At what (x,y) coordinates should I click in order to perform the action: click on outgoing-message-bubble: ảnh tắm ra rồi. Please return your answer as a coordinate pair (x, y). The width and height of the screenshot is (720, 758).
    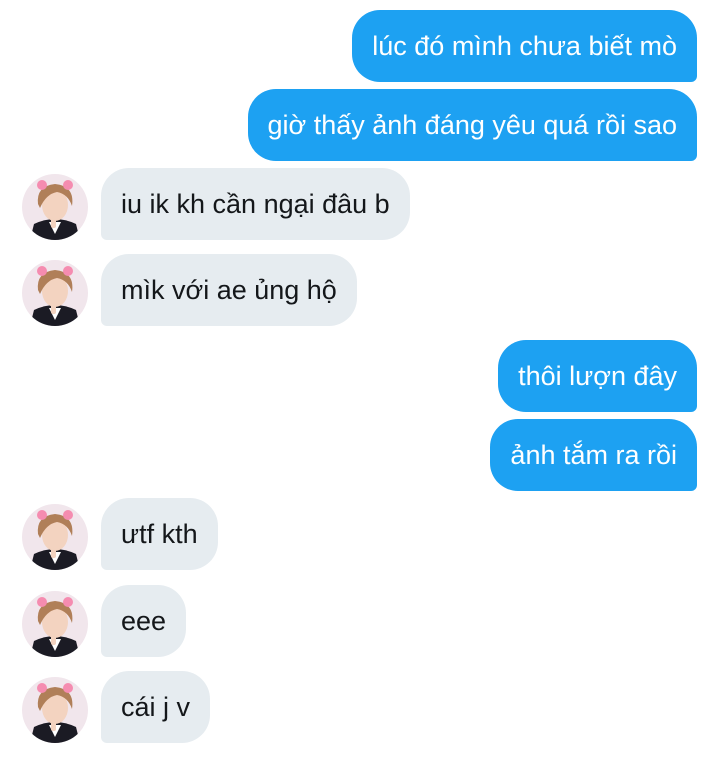
    Looking at the image, I should click on (593, 455).